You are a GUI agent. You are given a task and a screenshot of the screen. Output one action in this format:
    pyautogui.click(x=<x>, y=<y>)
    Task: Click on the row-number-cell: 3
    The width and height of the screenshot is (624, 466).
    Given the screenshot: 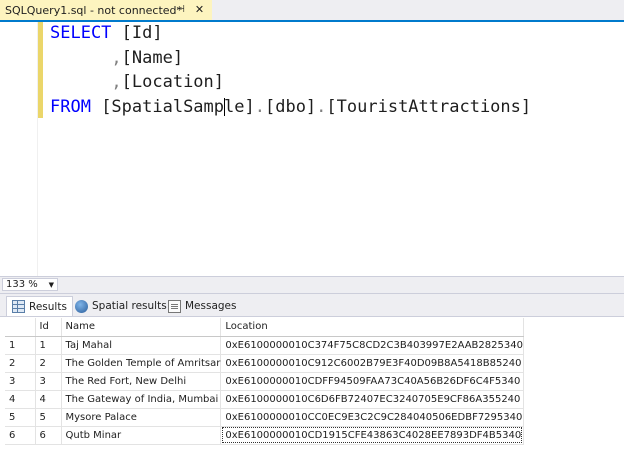 What is the action you would take?
    pyautogui.click(x=20, y=381)
    